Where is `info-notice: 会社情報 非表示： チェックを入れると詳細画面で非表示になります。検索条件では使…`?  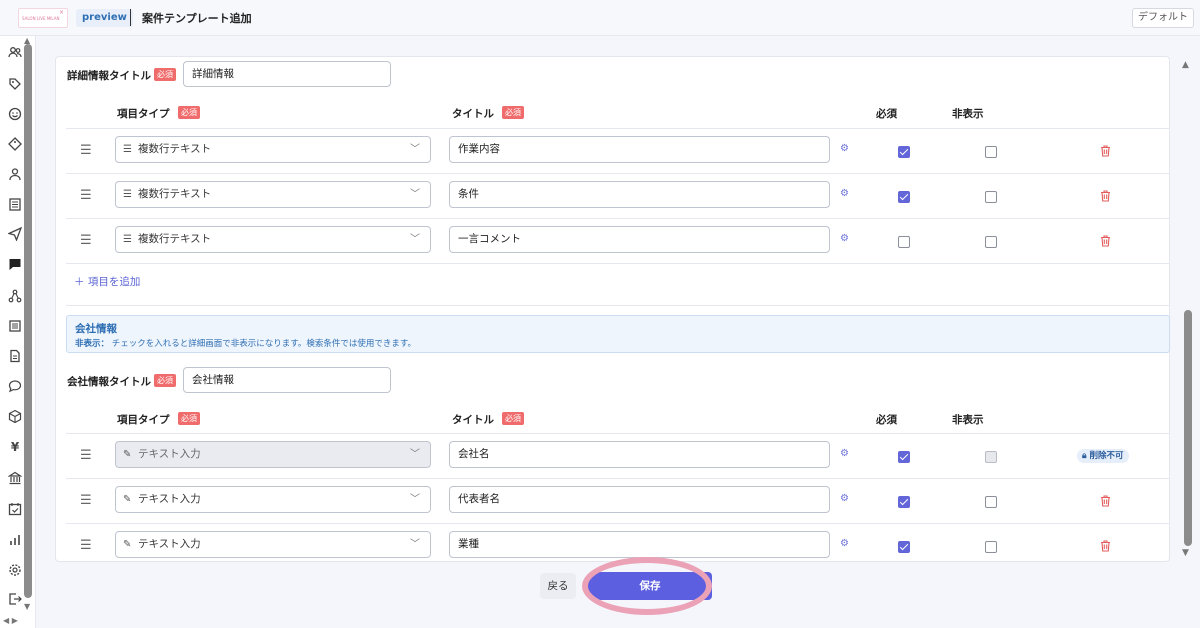
info-notice: 会社情報 非表示： チェックを入れると詳細画面で非表示になります。検索条件では使… is located at coordinates (618, 334).